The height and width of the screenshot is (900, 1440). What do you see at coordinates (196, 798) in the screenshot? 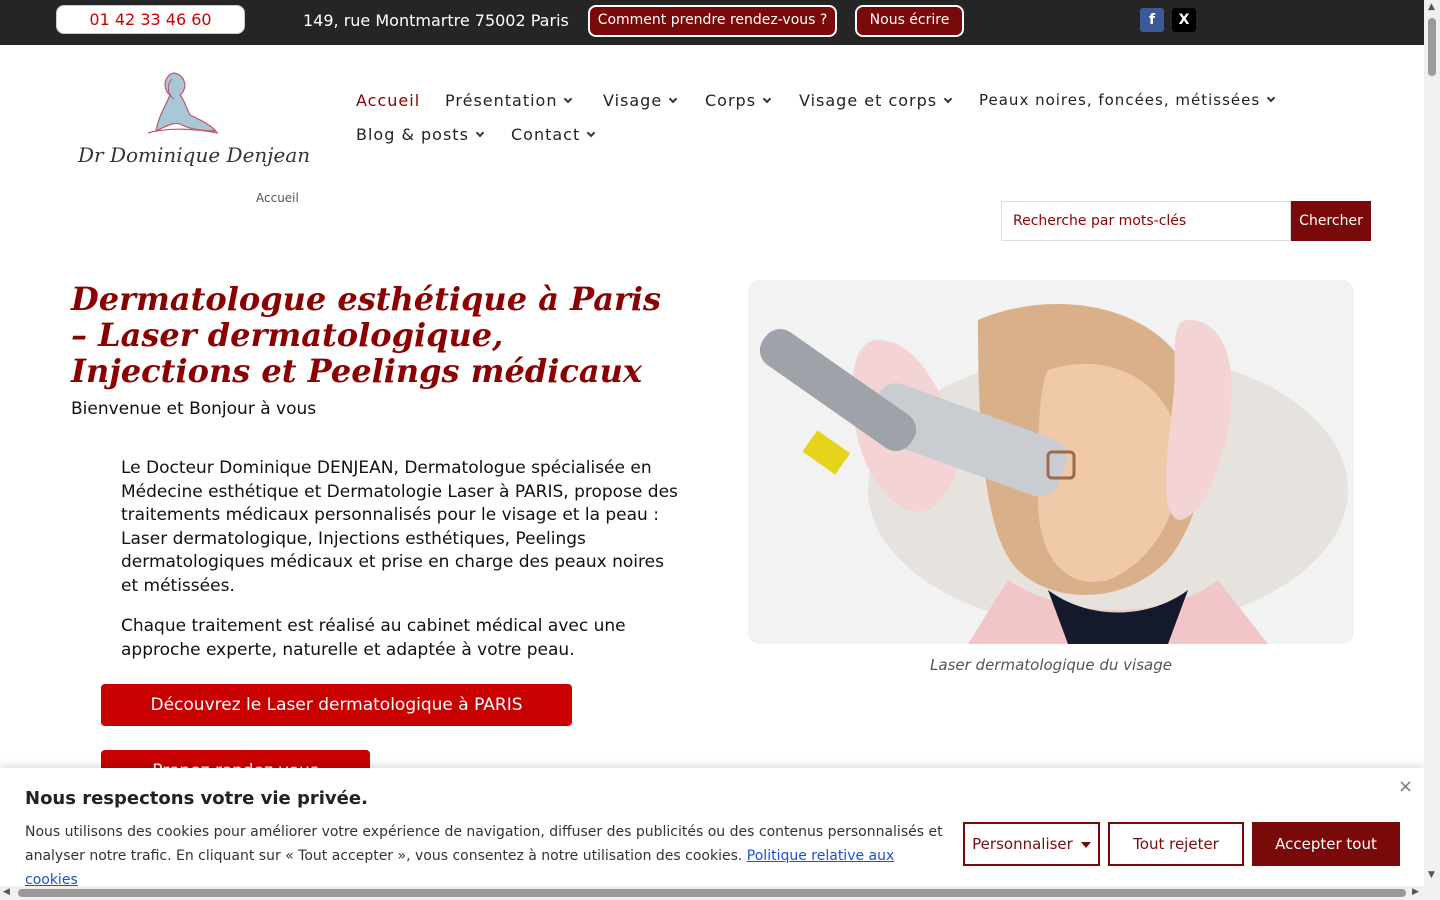
I see `cookie-title: Nous respectons votre vie privée.` at bounding box center [196, 798].